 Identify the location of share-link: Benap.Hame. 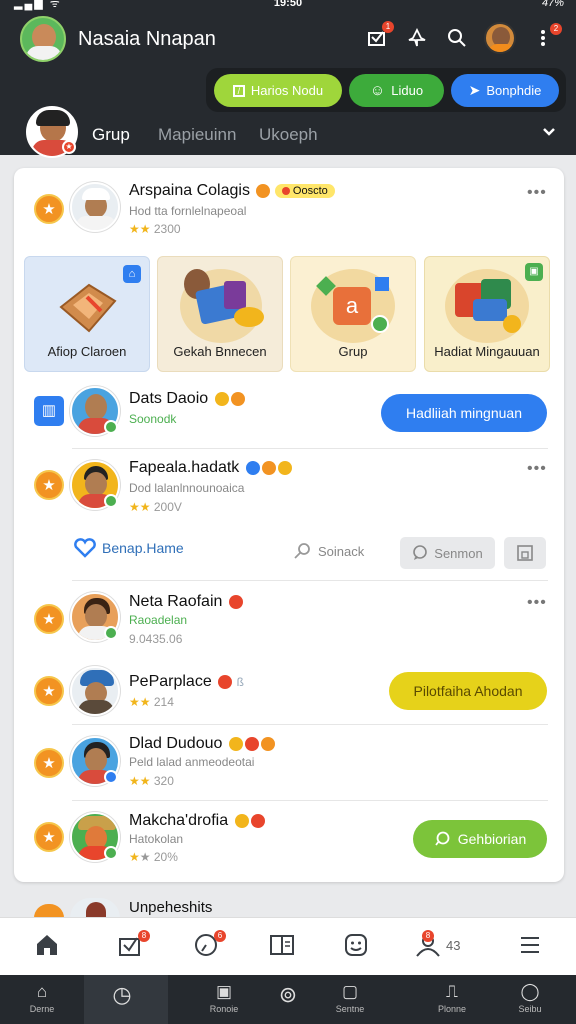
(129, 548).